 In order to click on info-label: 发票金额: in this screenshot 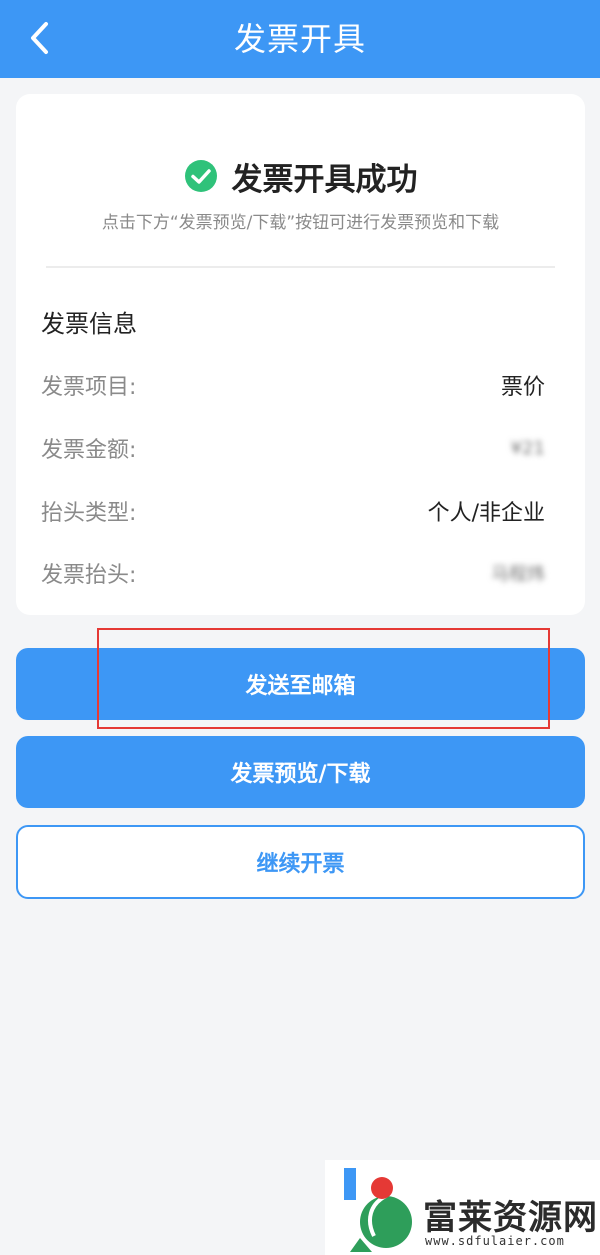, I will do `click(89, 450)`.